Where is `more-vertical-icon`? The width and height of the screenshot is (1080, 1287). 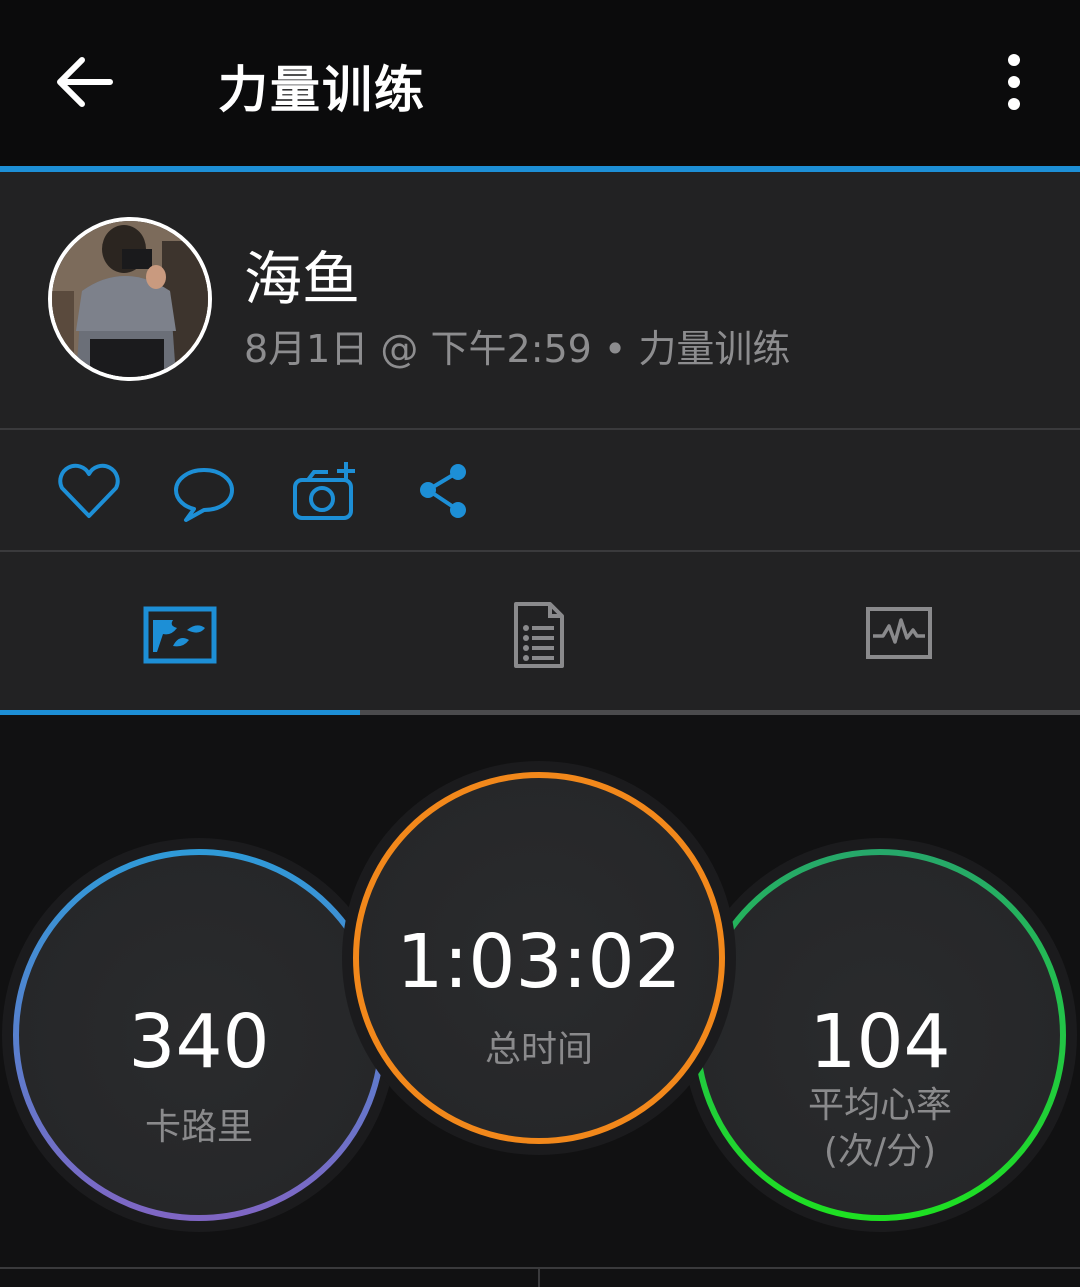
more-vertical-icon is located at coordinates (1014, 82).